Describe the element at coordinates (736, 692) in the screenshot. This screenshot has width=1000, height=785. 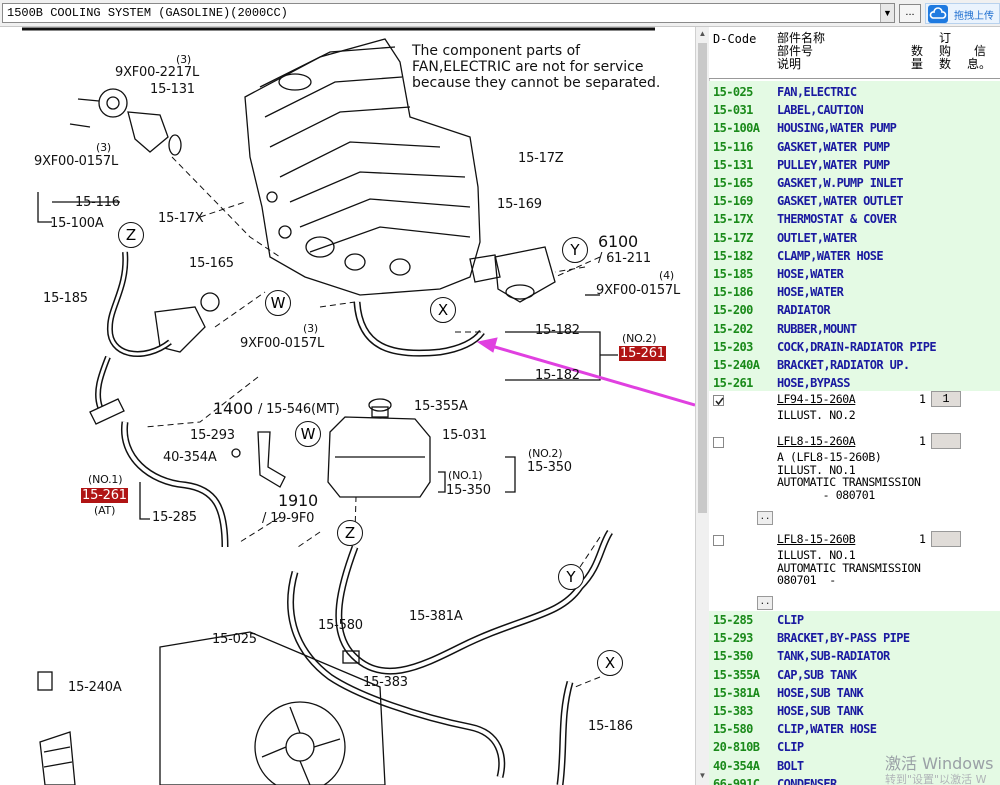
I see `part-code: 15-381A` at that location.